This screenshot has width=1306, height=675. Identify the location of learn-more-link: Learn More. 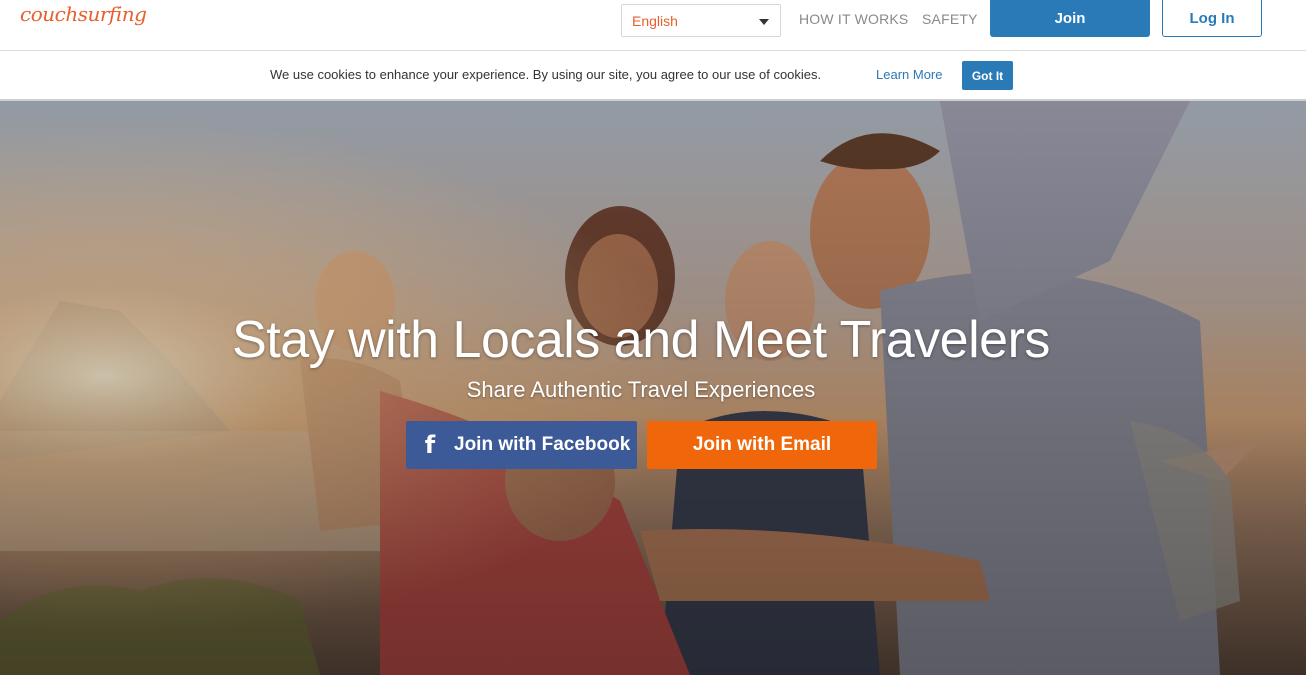
(909, 74).